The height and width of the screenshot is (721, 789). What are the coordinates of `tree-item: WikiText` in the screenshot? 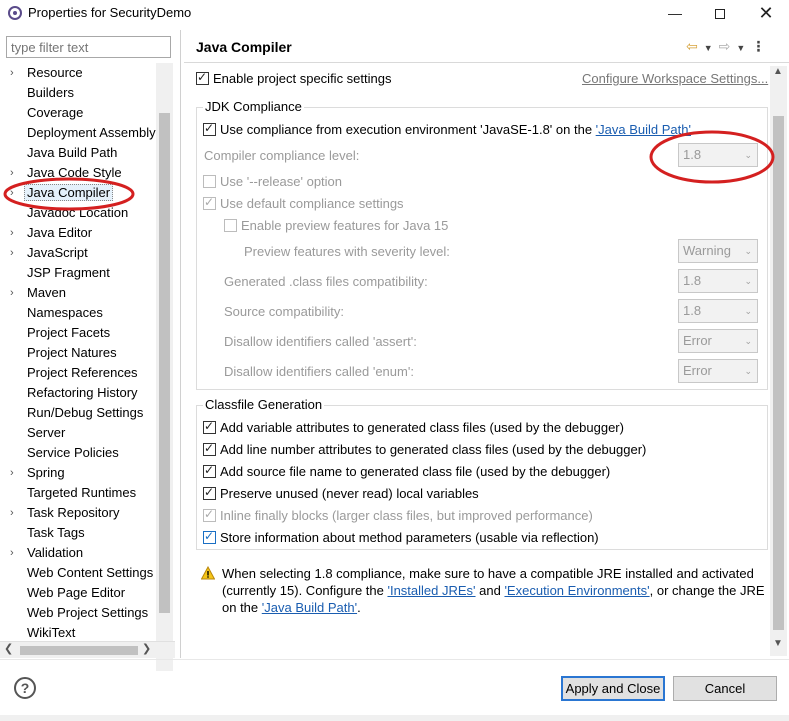 It's located at (78, 633).